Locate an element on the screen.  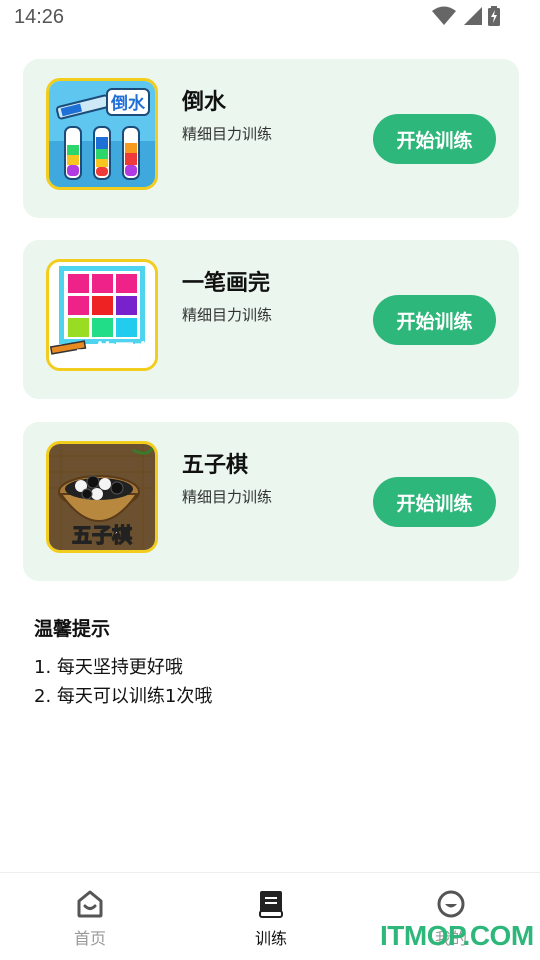
game-title: 倒水 is located at coordinates (204, 102).